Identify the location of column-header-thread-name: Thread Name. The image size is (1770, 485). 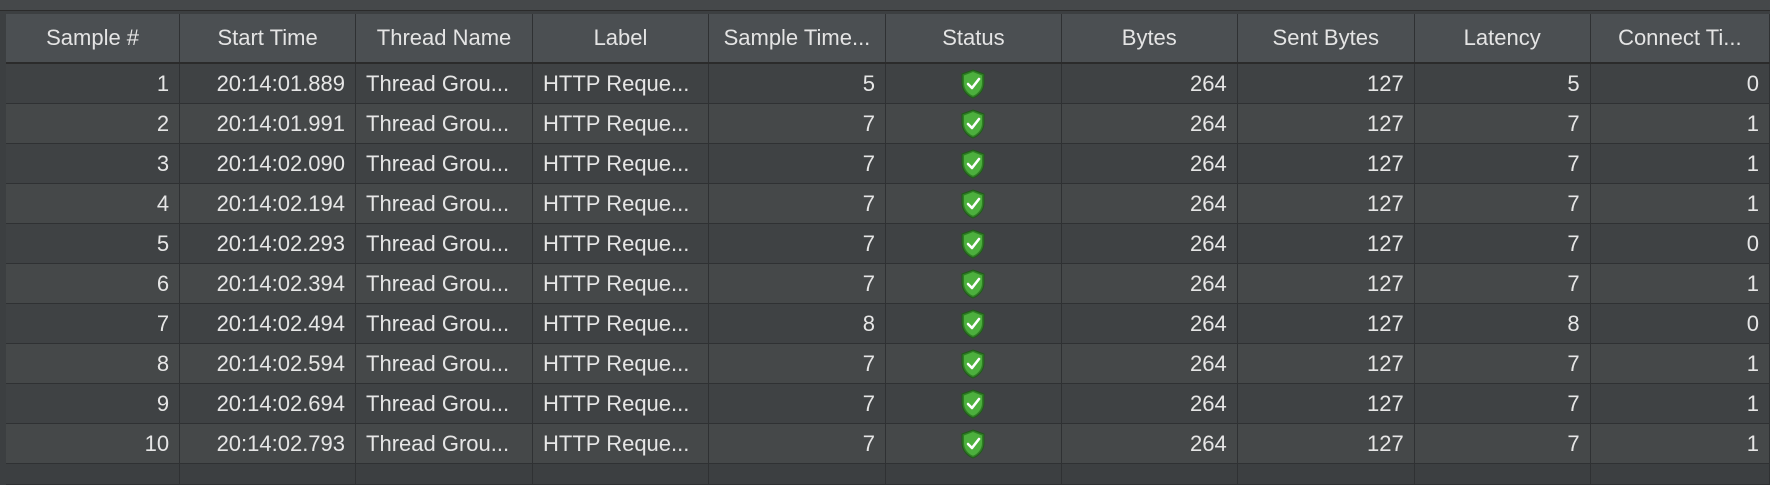
(444, 39).